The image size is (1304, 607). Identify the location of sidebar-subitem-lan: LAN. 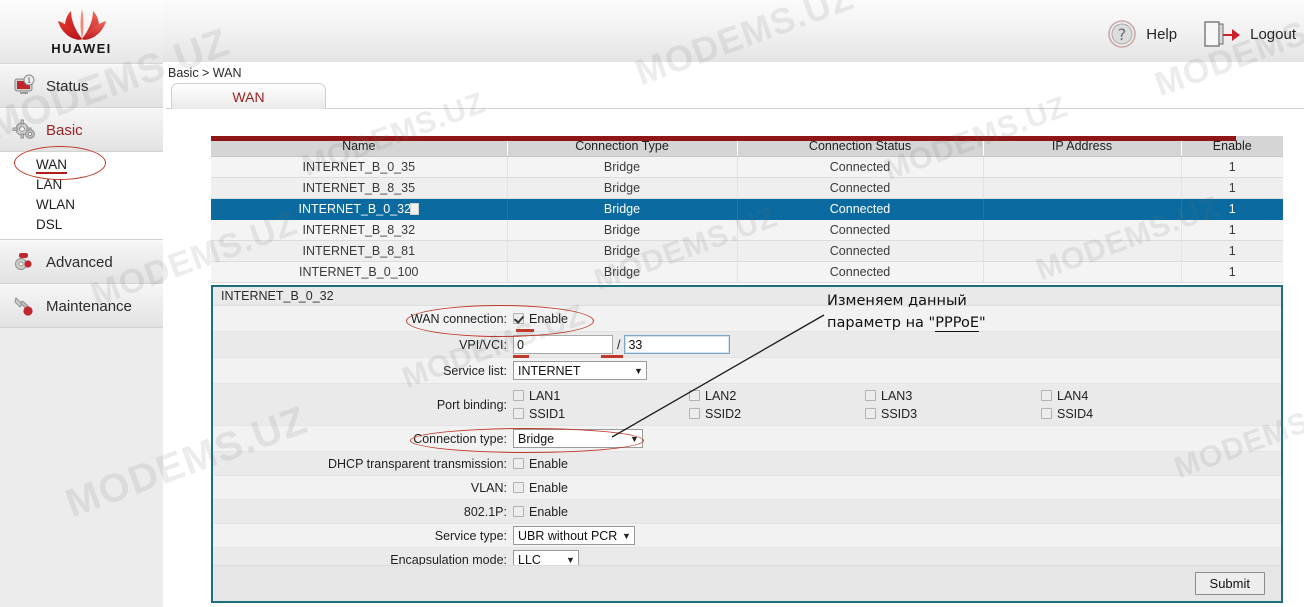
(81, 185).